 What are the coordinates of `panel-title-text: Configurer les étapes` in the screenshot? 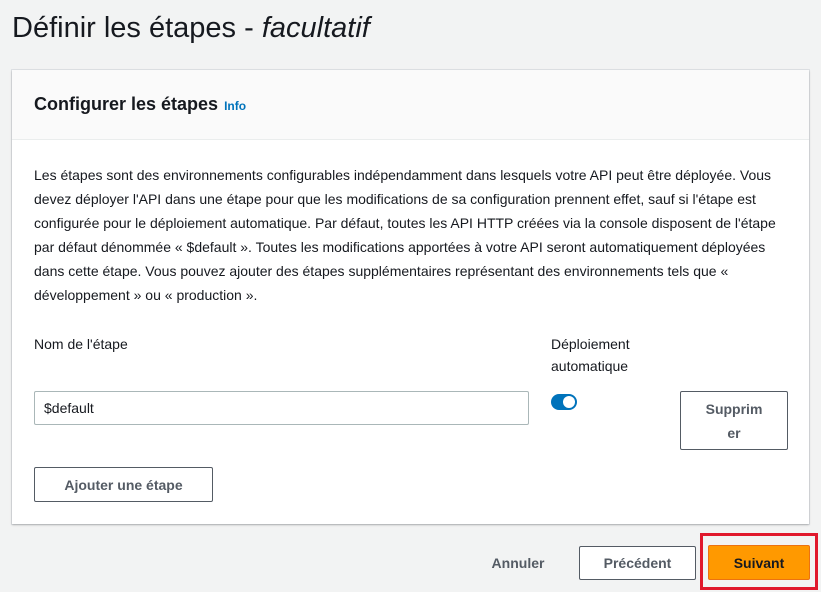 It's located at (126, 104).